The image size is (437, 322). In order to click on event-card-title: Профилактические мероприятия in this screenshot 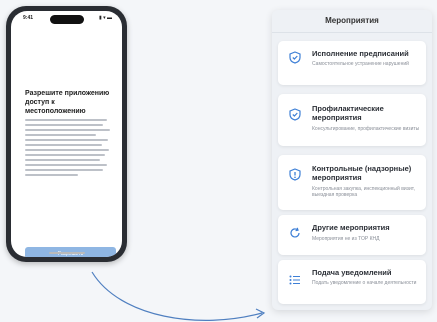, I will do `click(348, 113)`.